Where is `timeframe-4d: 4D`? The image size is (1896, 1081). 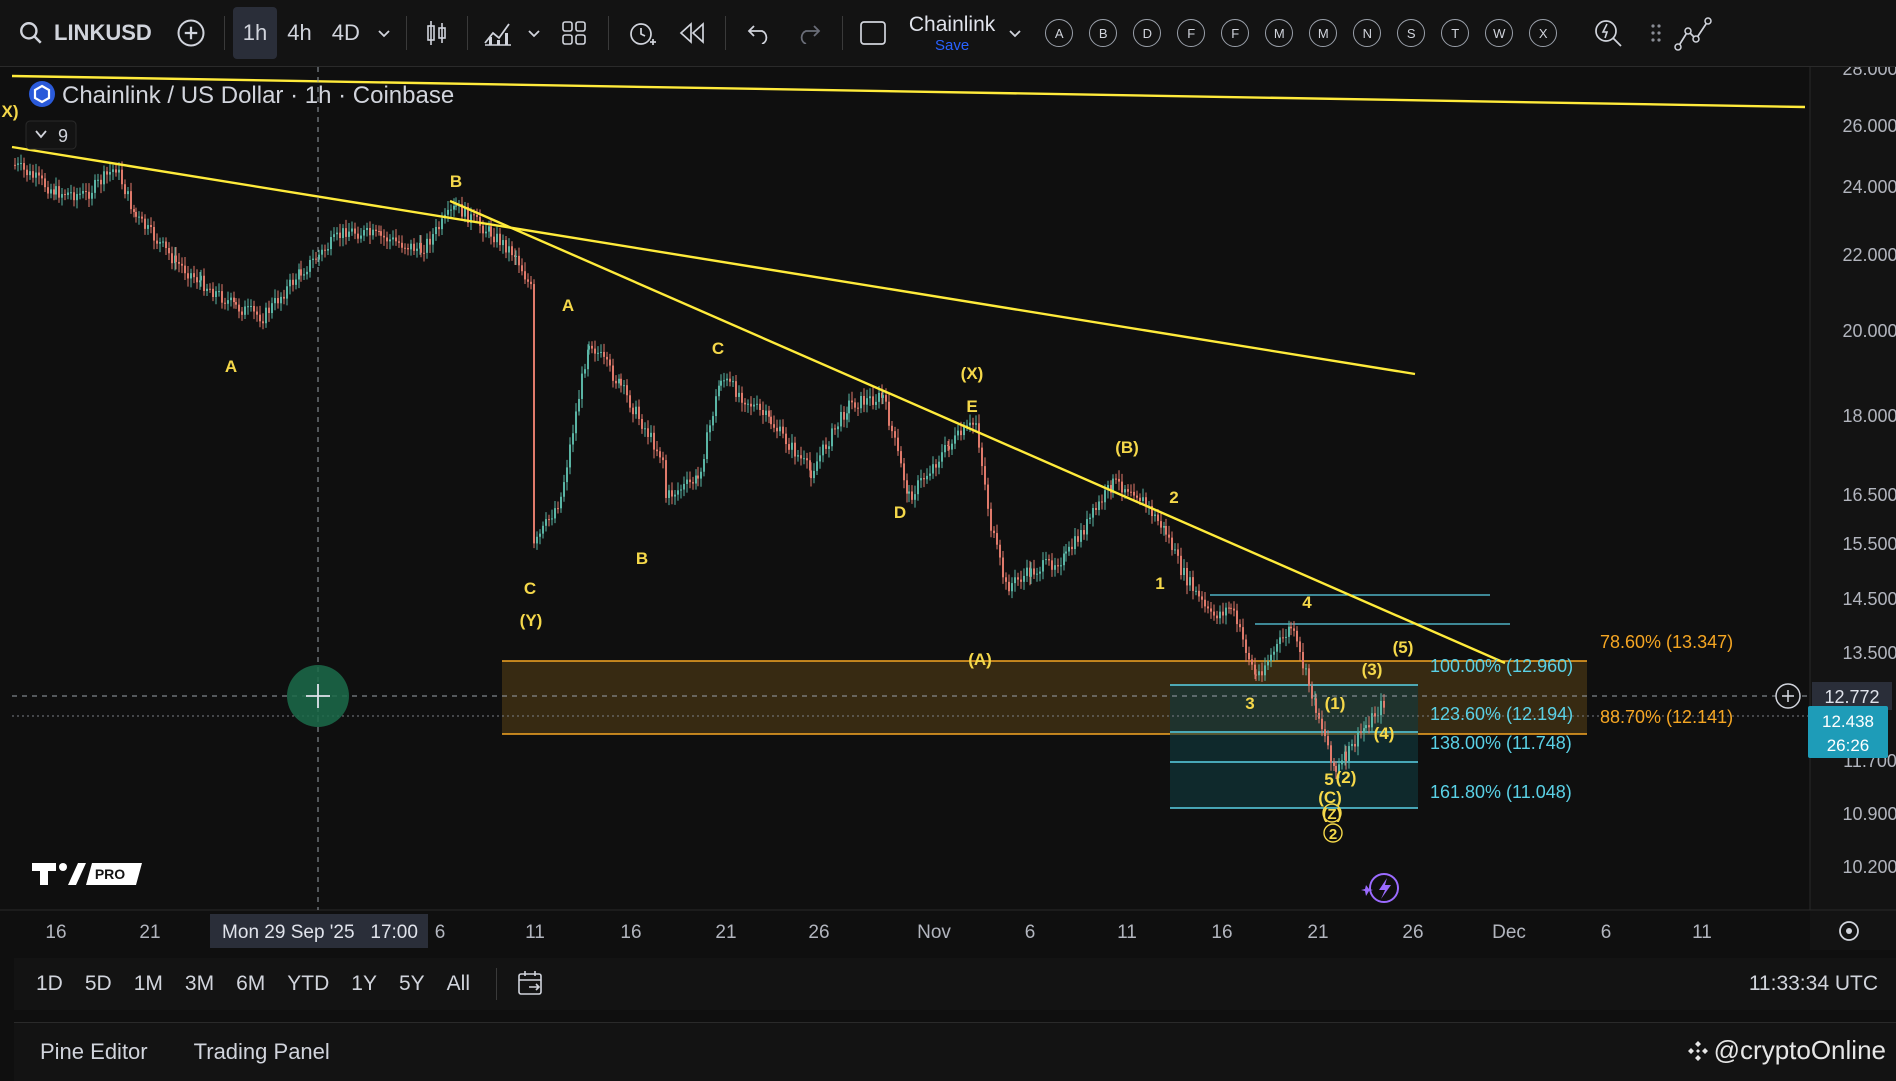 timeframe-4d: 4D is located at coordinates (346, 33).